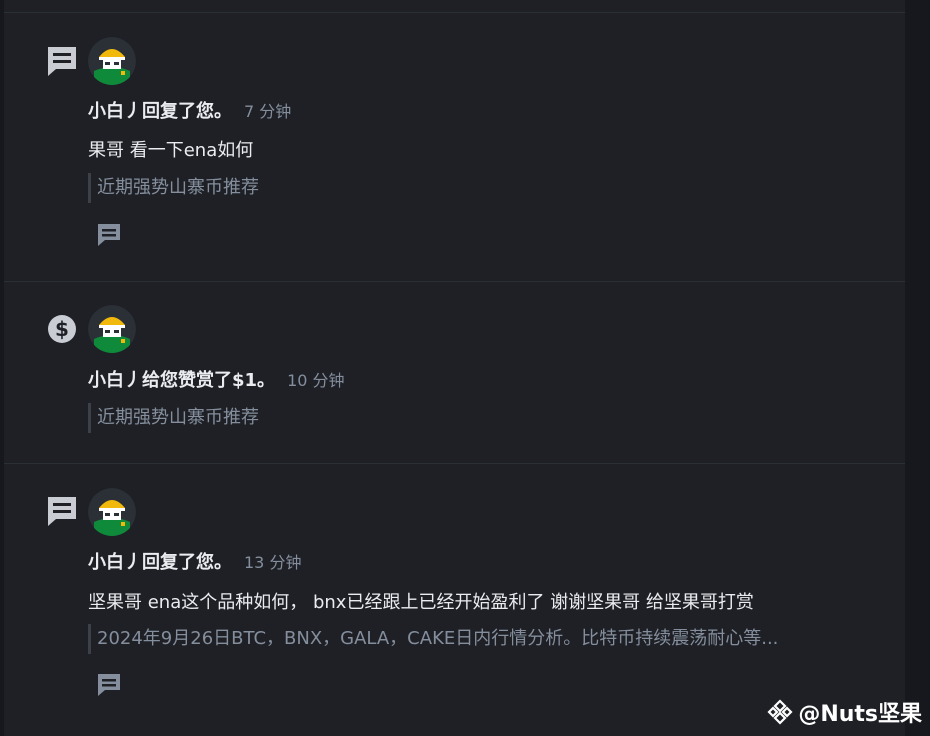 The height and width of the screenshot is (736, 930). I want to click on timestamp: 10 分钟, so click(316, 380).